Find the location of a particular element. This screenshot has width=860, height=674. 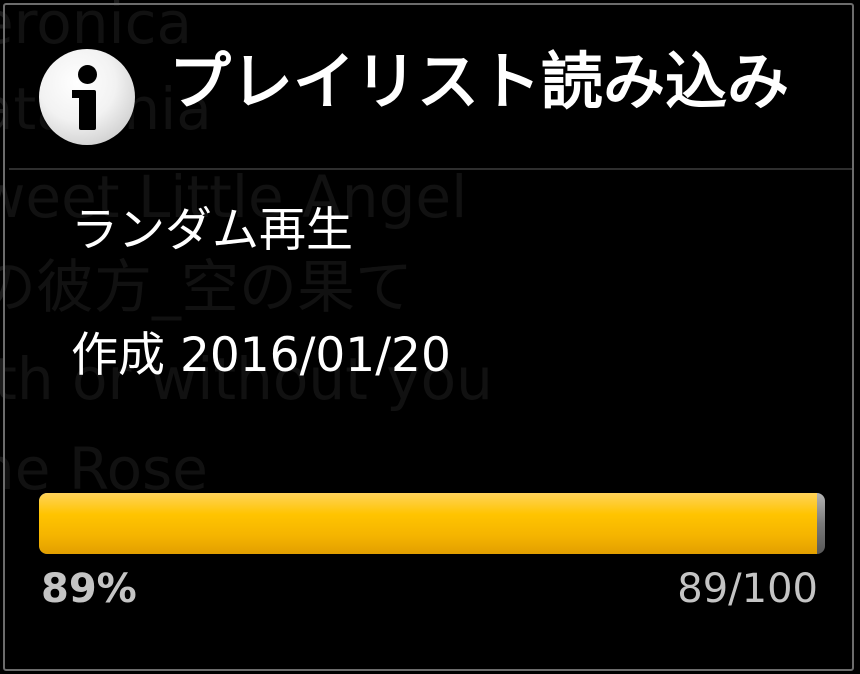

progress-count: 89/100 is located at coordinates (747, 589).